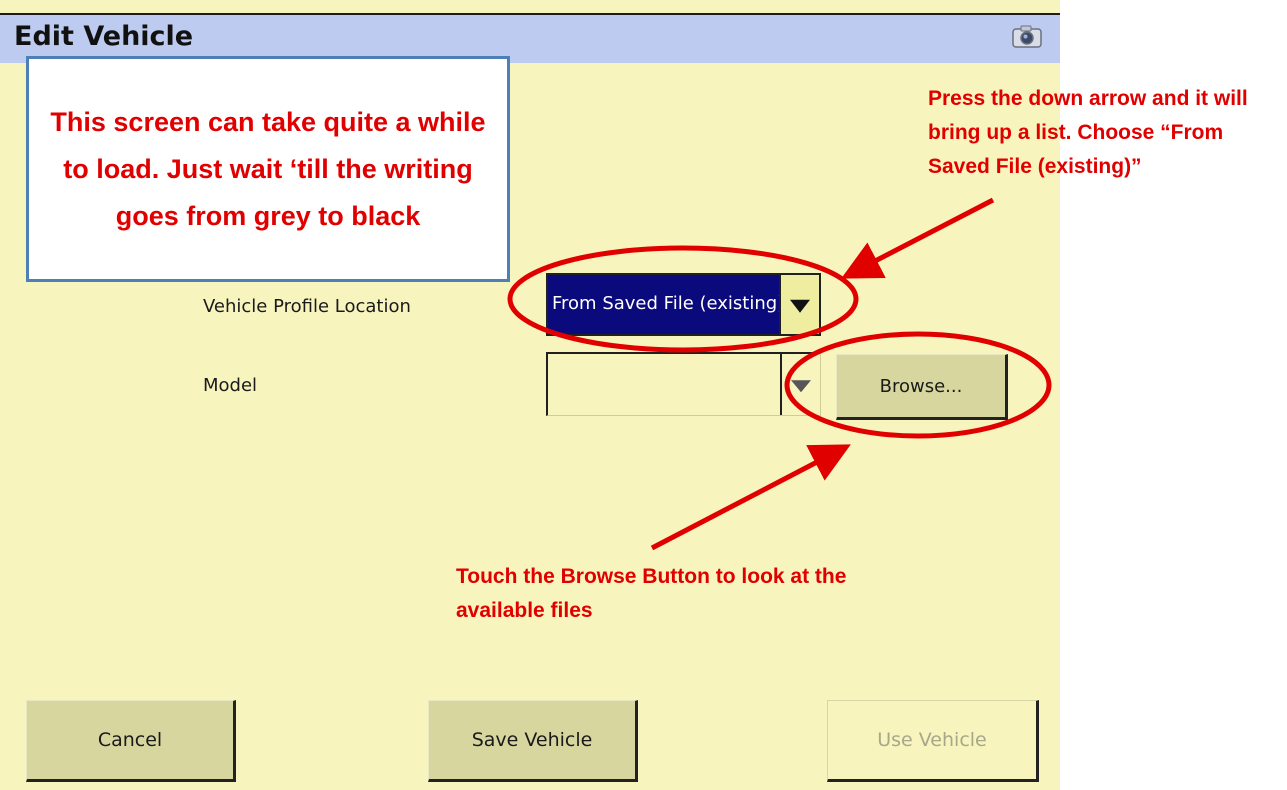 The image size is (1287, 790). I want to click on camera-icon, so click(1027, 36).